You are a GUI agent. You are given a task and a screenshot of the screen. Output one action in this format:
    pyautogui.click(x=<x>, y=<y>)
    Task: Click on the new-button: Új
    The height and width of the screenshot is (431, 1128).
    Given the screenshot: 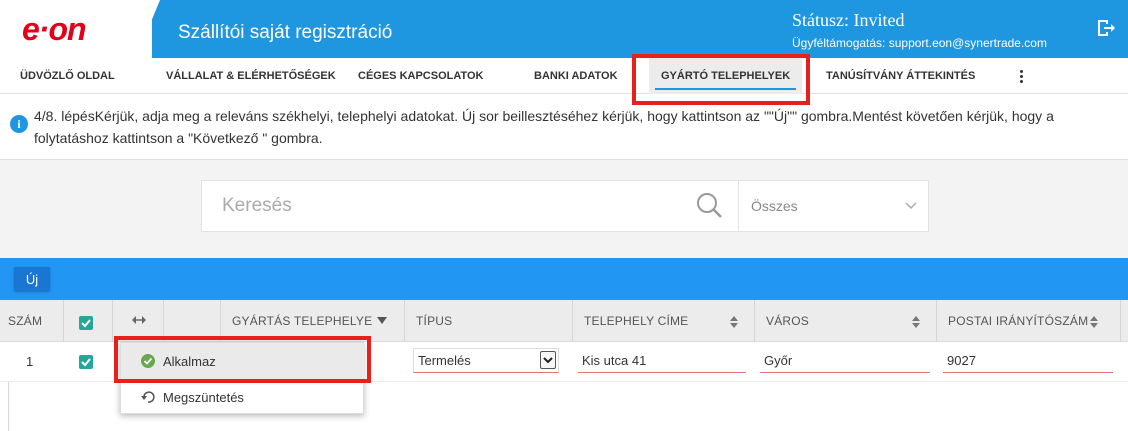 What is the action you would take?
    pyautogui.click(x=32, y=279)
    